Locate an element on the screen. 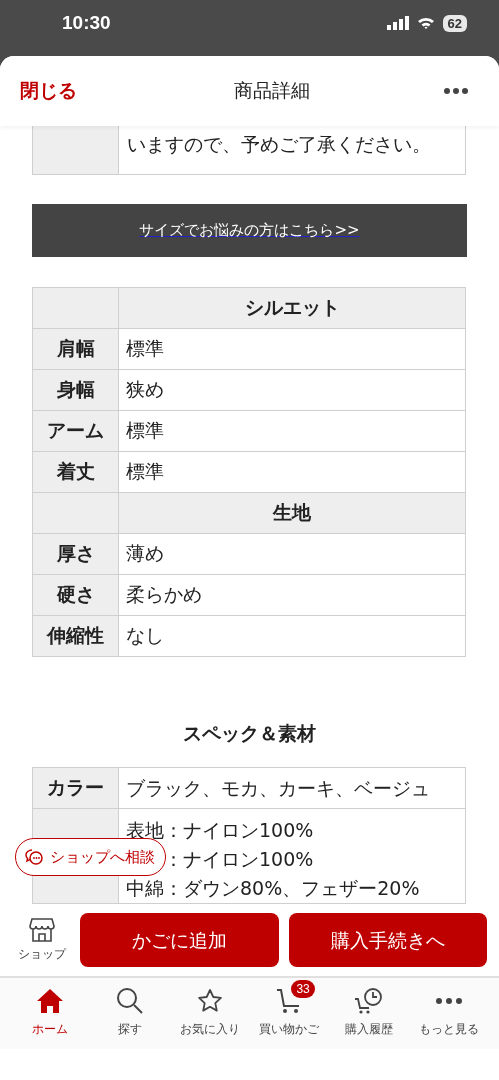 The height and width of the screenshot is (1080, 499). home-icon is located at coordinates (49, 1001).